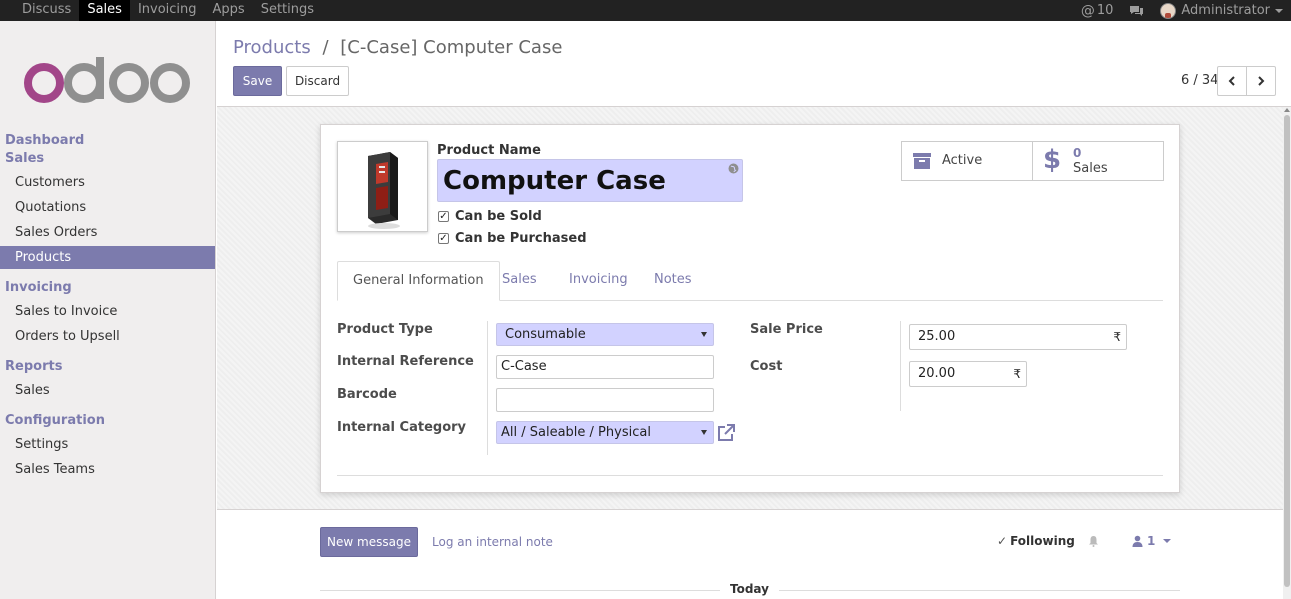 This screenshot has height=599, width=1291. Describe the element at coordinates (107, 182) in the screenshot. I see `sidebar-item-customers: Customers` at that location.